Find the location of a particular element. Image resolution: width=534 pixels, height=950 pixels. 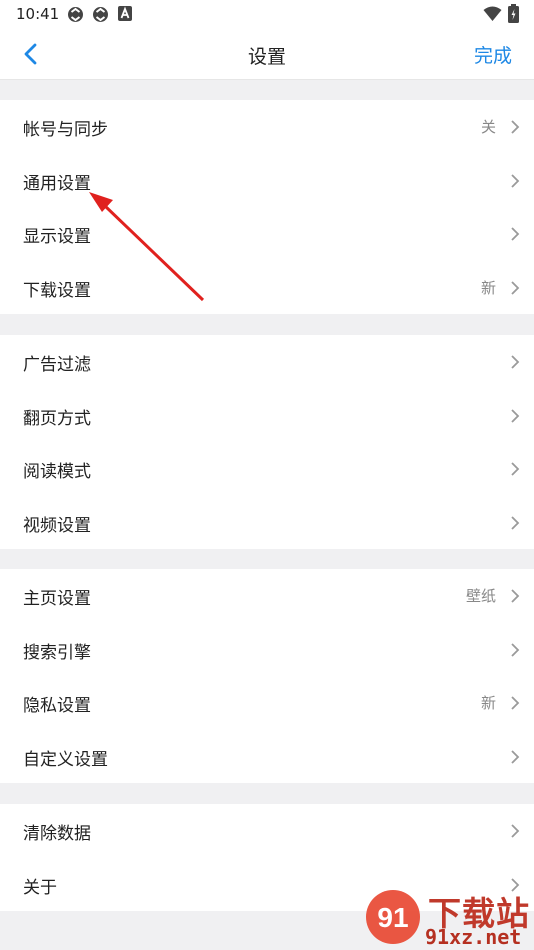

svg-text: 91 is located at coordinates (392, 917).